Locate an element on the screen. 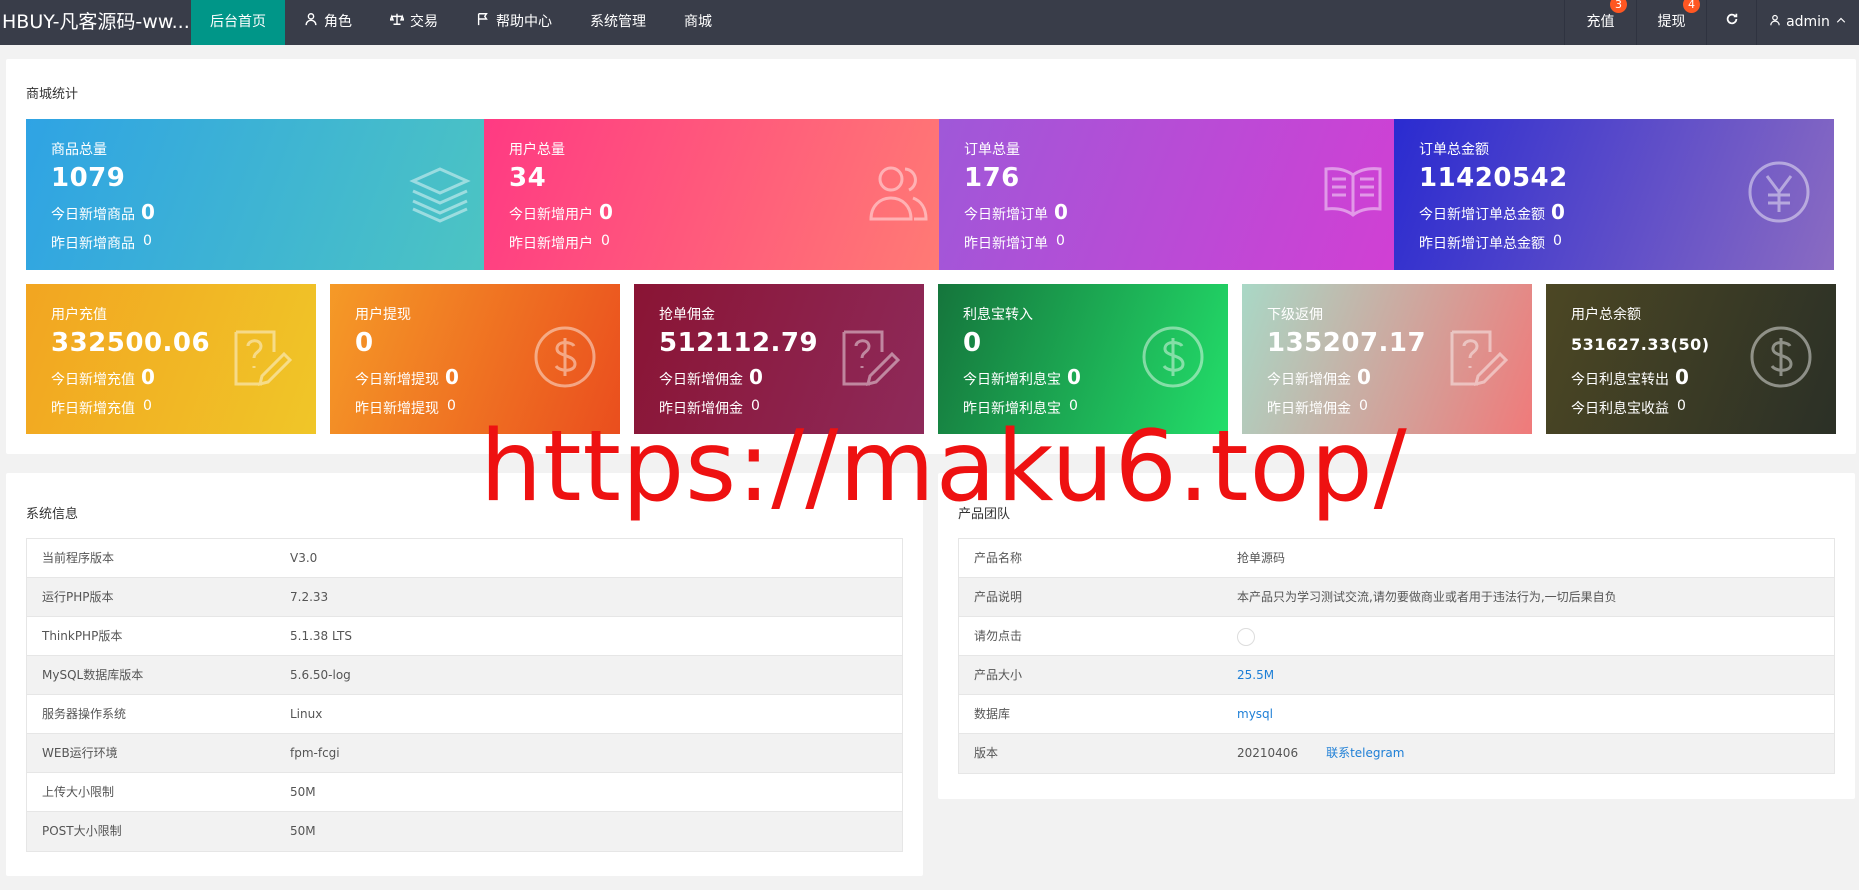 This screenshot has height=890, width=1859. stat-today: 今日新增利息宝 0 is located at coordinates (1022, 377).